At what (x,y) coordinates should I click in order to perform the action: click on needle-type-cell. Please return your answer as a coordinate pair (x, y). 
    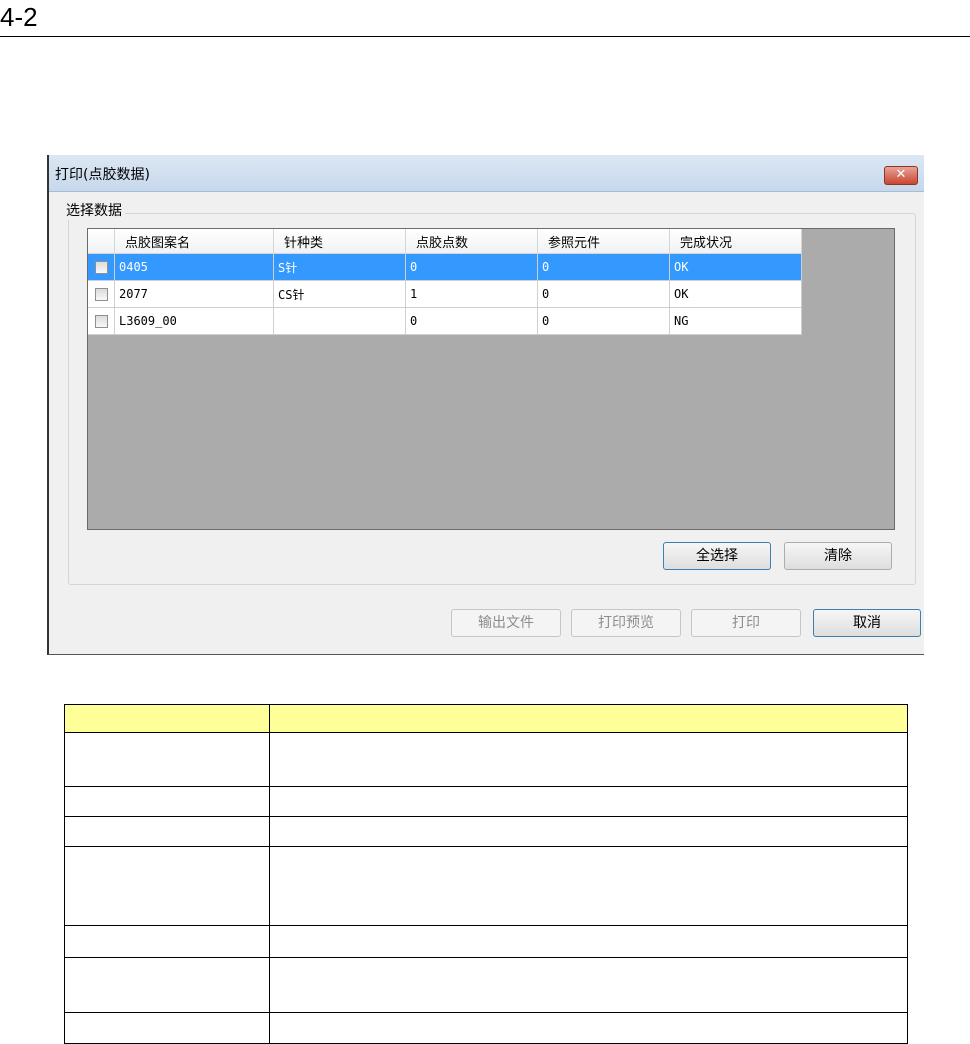
    Looking at the image, I should click on (339, 321).